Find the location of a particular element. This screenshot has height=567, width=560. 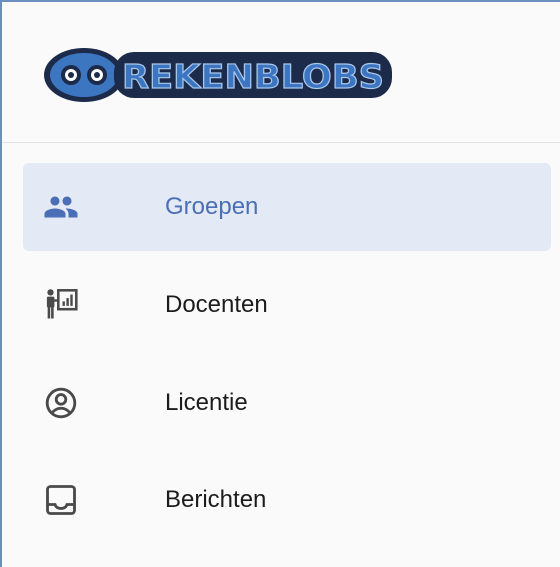

groups-icon is located at coordinates (61, 207).